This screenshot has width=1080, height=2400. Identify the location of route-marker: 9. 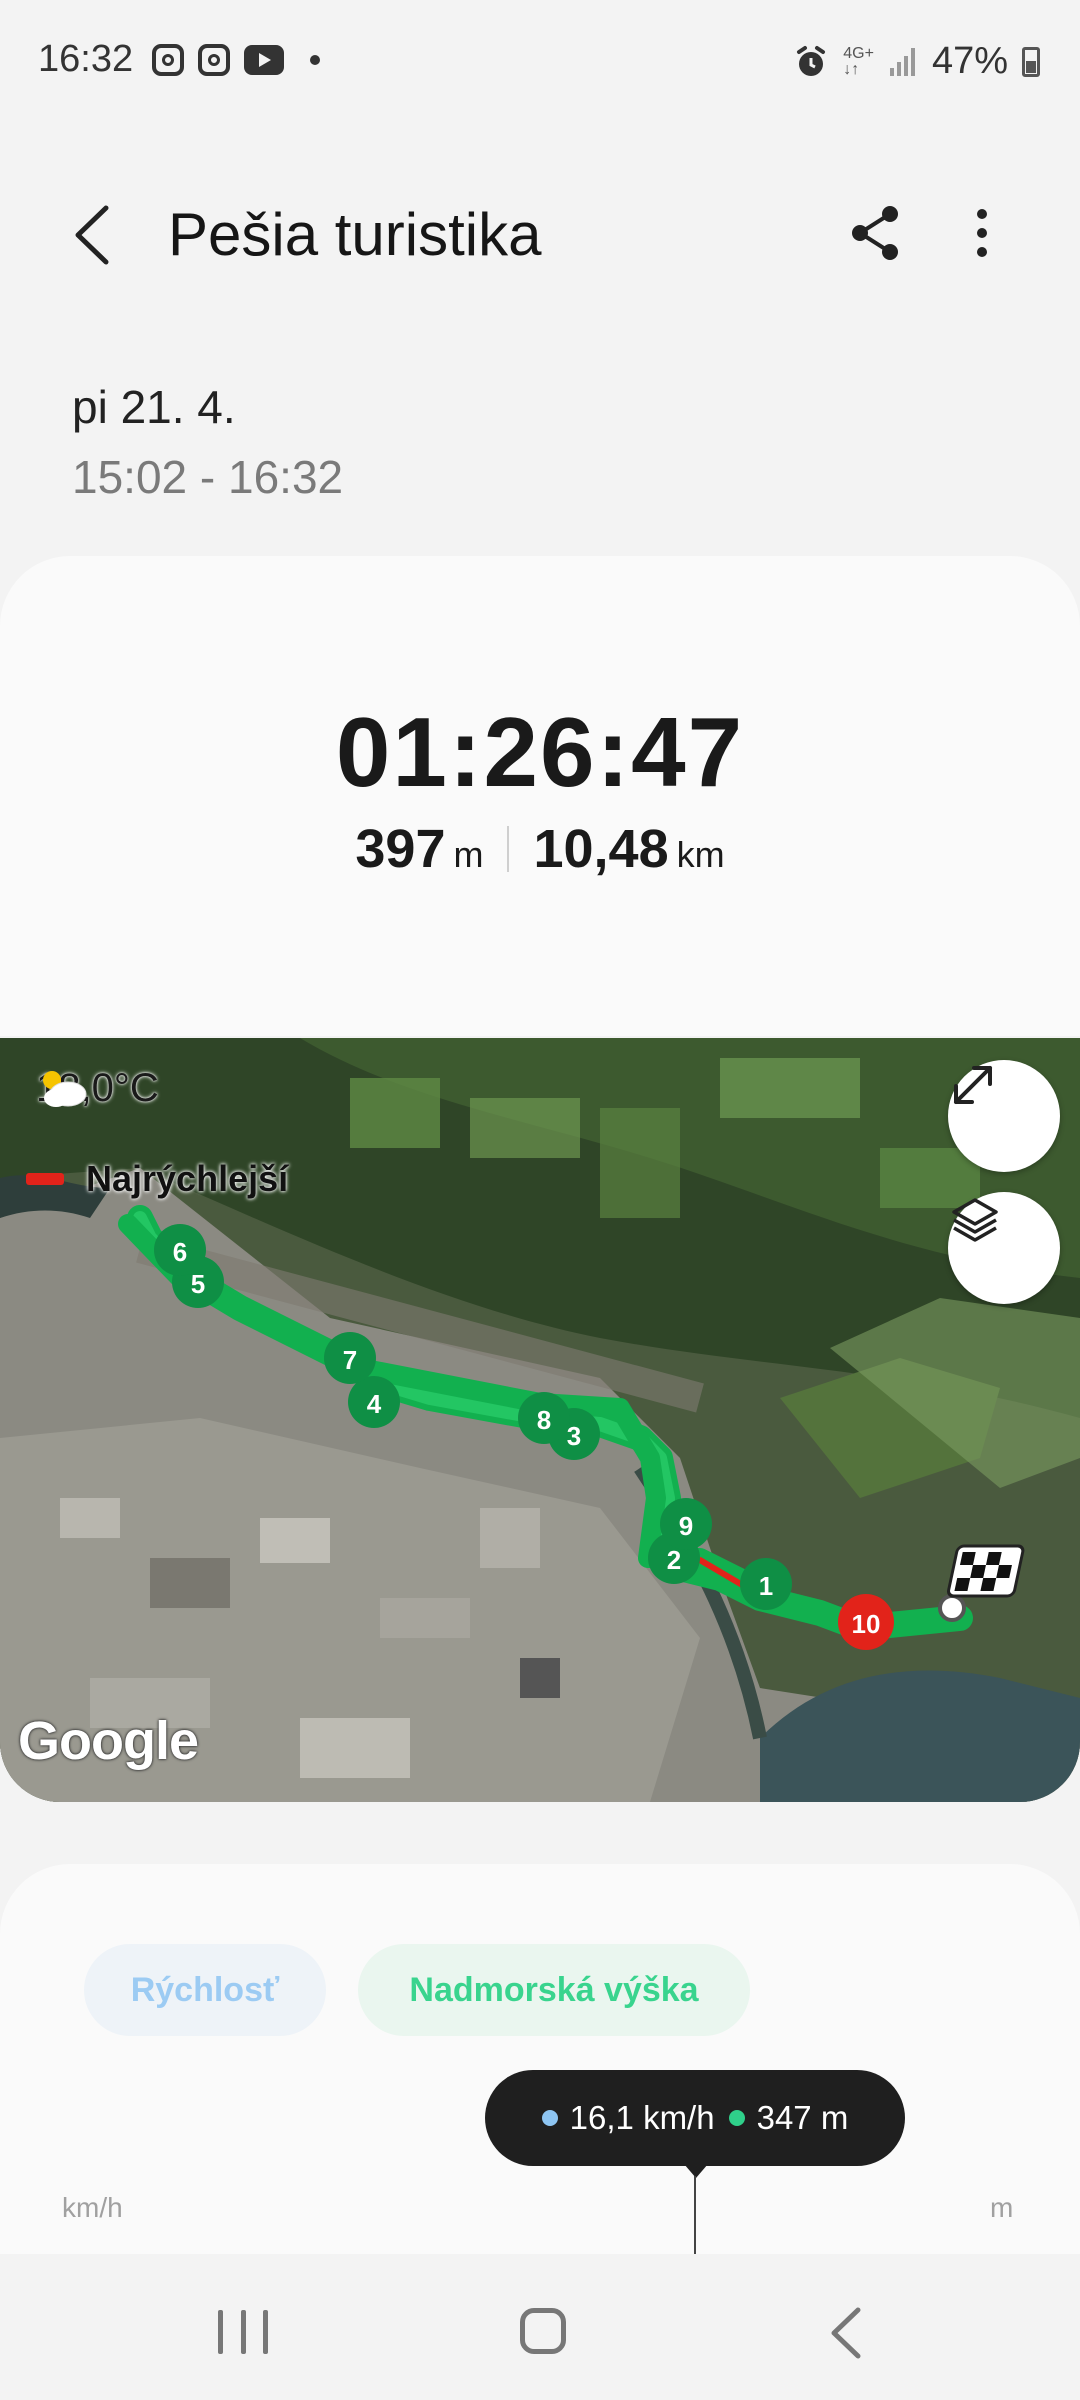
(686, 1524).